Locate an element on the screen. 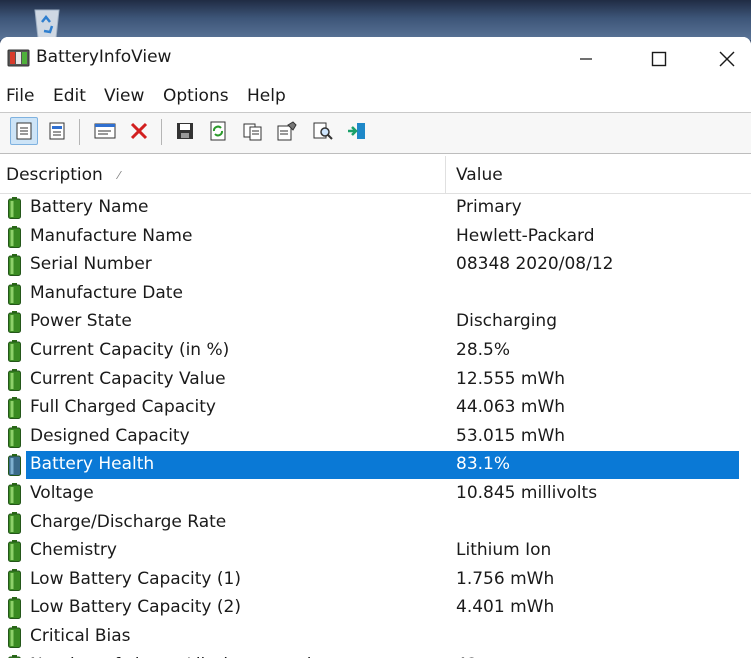 Image resolution: width=751 pixels, height=658 pixels. maximize-icon is located at coordinates (659, 59).